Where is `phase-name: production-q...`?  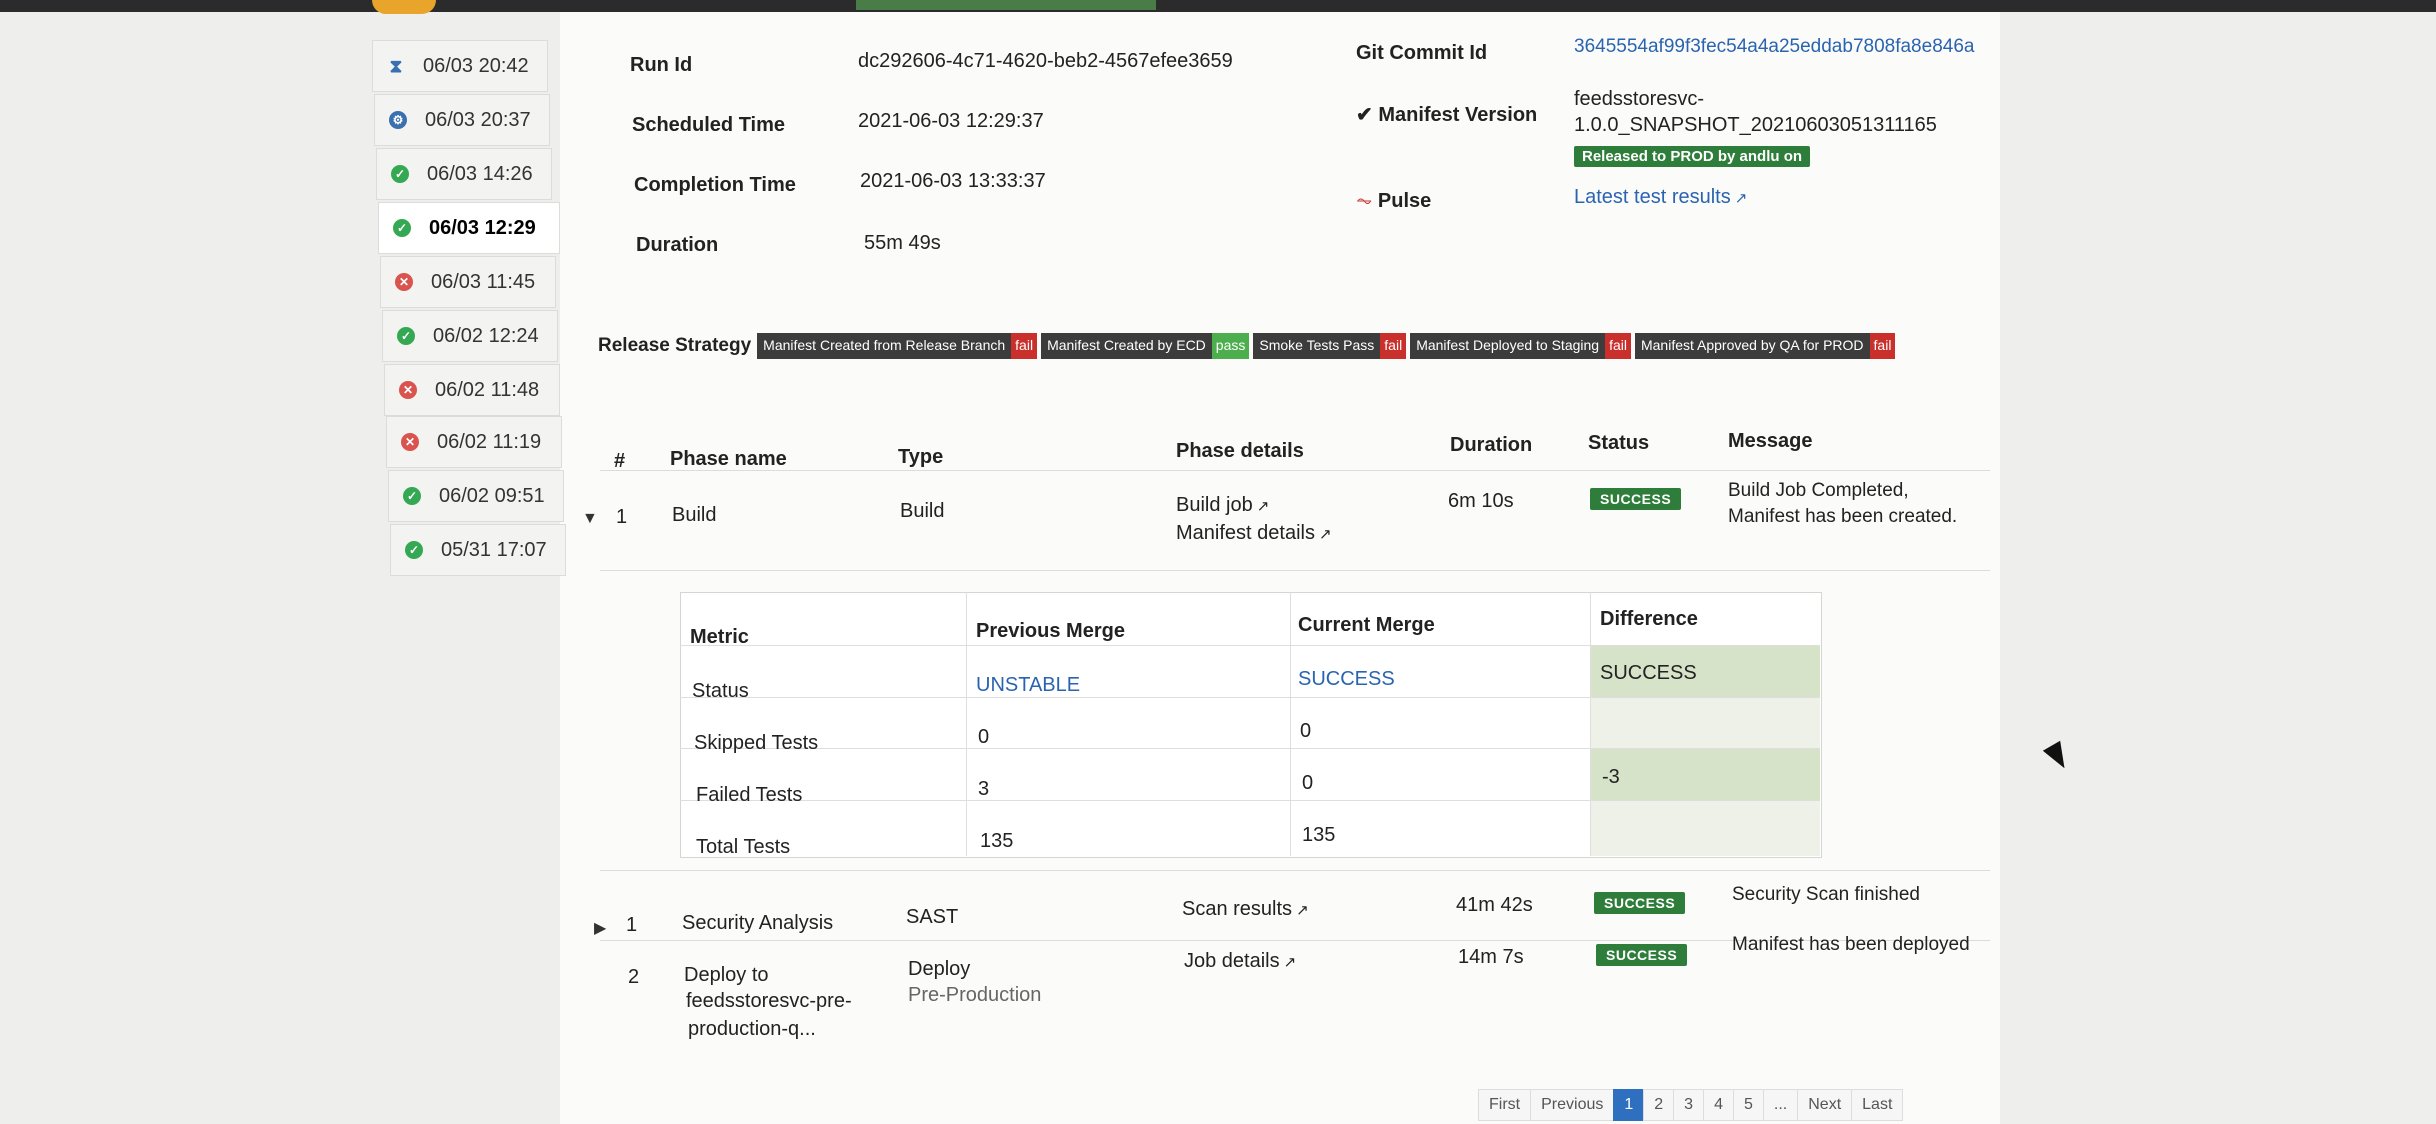
phase-name: production-q... is located at coordinates (752, 1029).